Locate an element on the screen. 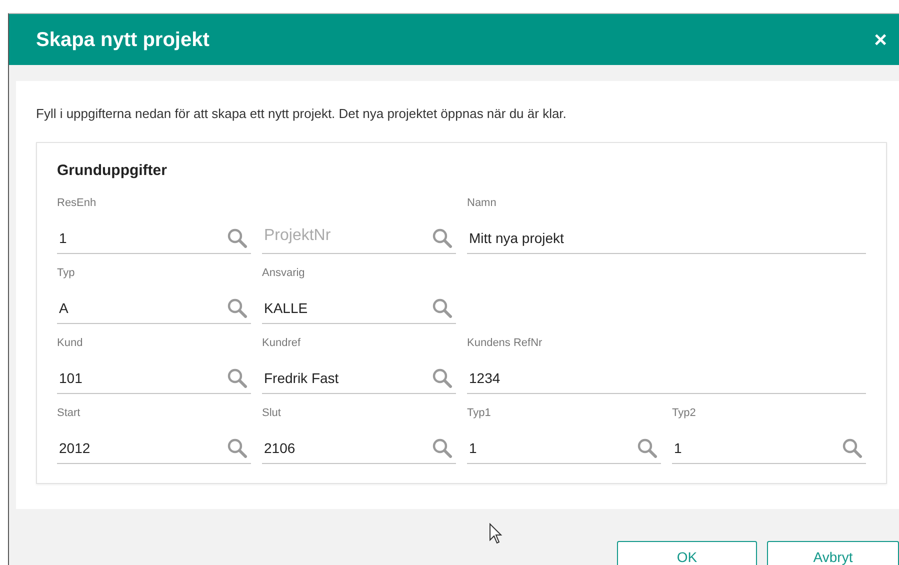  field-label: Typ2 is located at coordinates (684, 413).